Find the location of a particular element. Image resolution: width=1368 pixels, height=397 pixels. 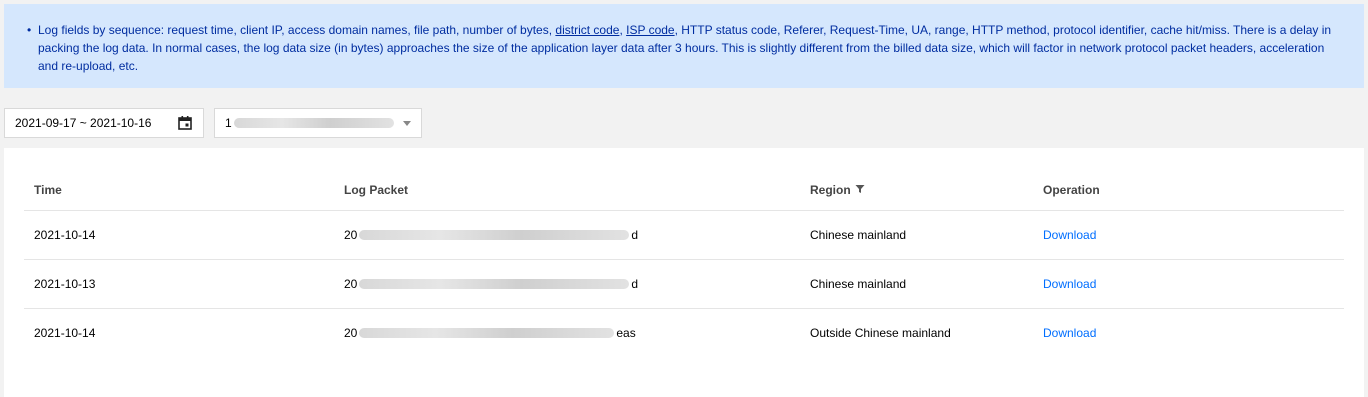

date-range-picker: 2021-09-17 ~ 2021-10-16 is located at coordinates (104, 123).